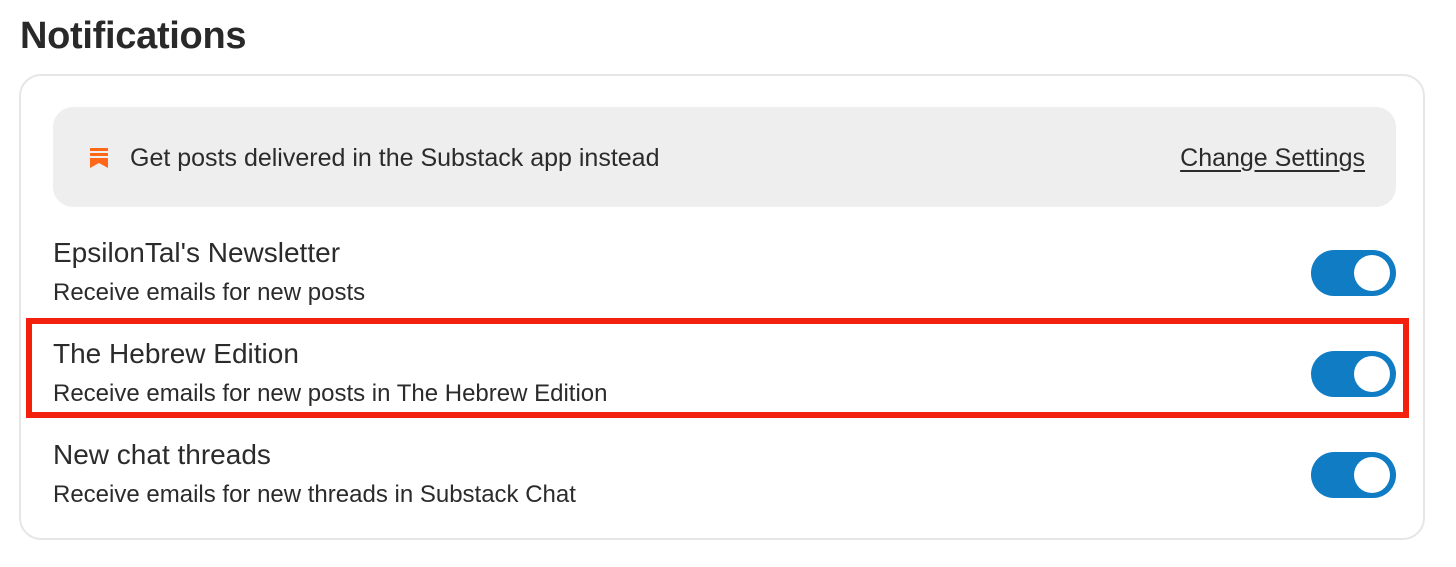 This screenshot has height=567, width=1456. I want to click on hebrew-edition-email-toggle, so click(1353, 374).